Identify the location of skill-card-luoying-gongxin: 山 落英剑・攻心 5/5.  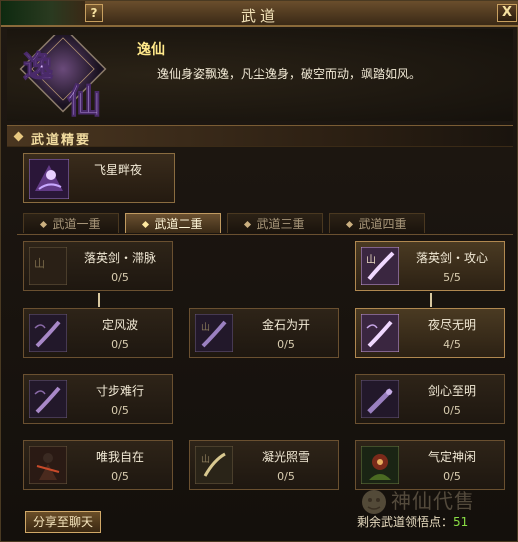
(430, 266).